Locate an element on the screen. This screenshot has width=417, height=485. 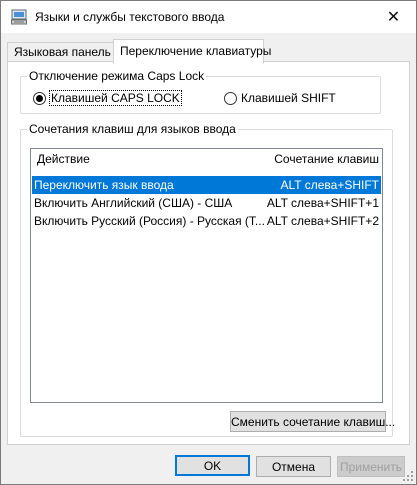
window-title: Языки и службы текстового ввода is located at coordinates (130, 17).